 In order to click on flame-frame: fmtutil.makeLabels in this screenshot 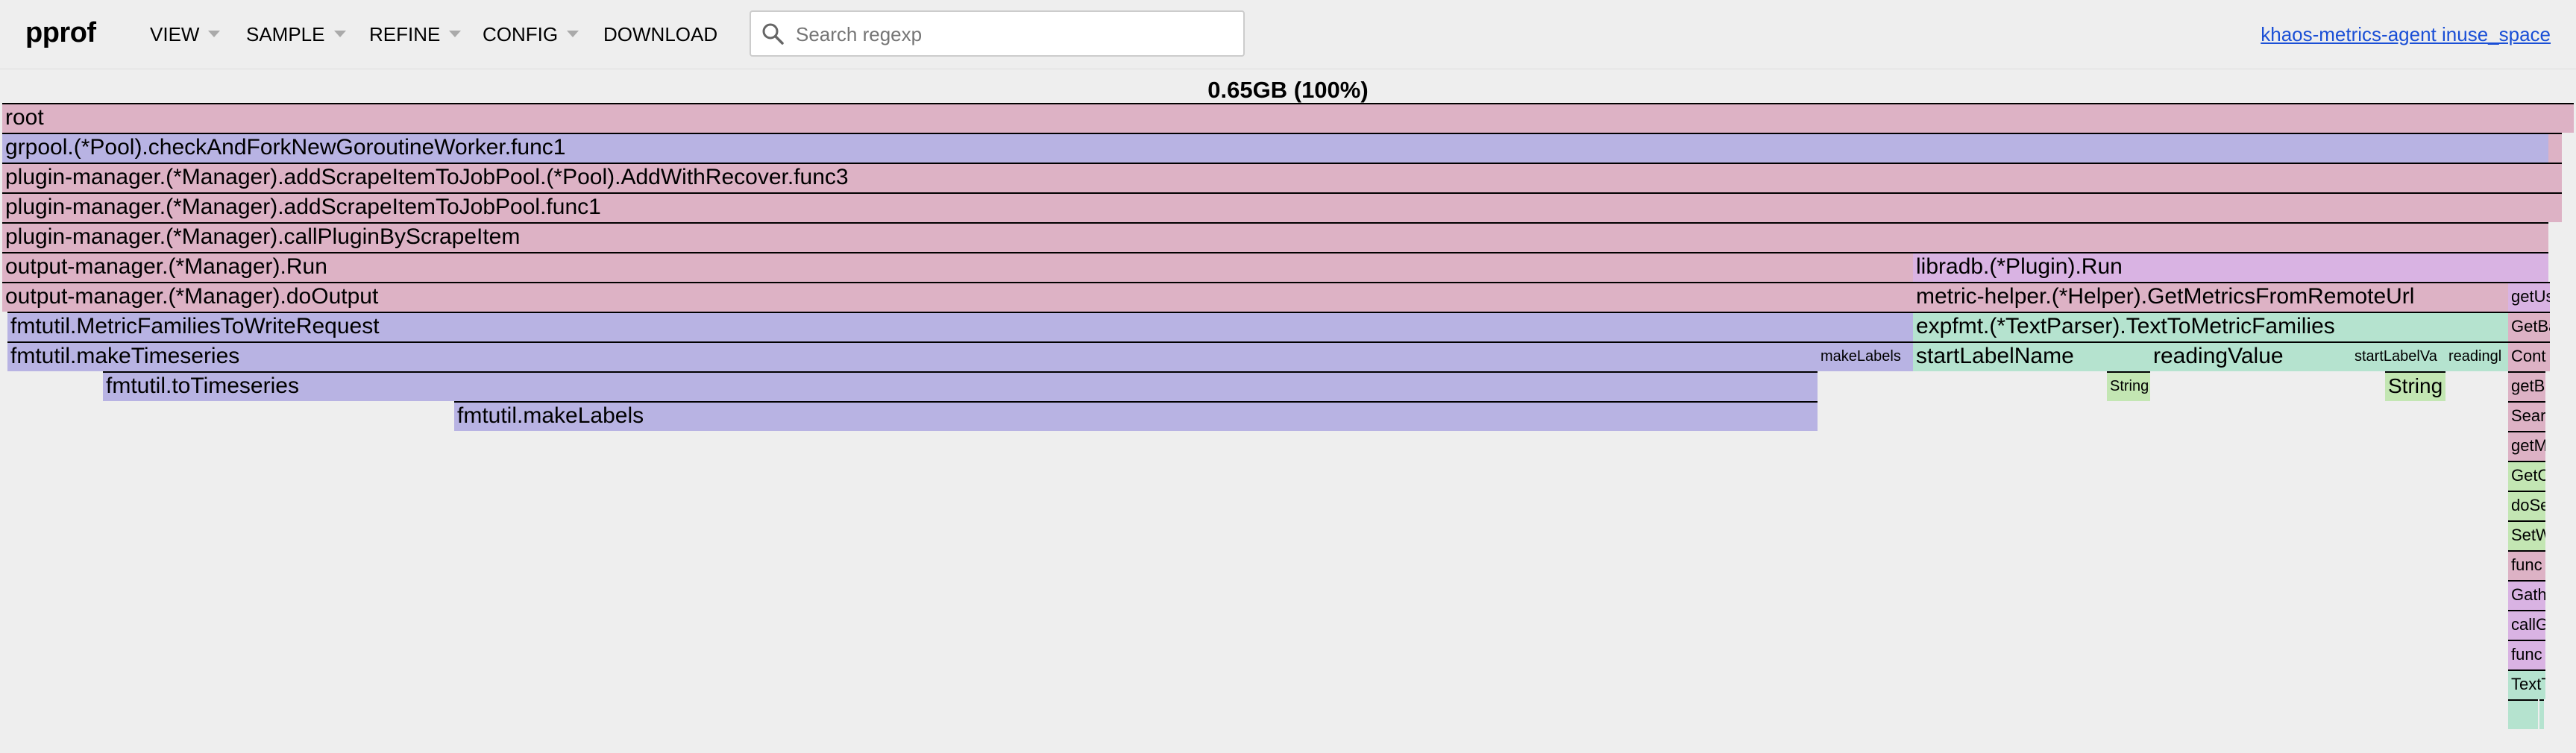, I will do `click(1136, 416)`.